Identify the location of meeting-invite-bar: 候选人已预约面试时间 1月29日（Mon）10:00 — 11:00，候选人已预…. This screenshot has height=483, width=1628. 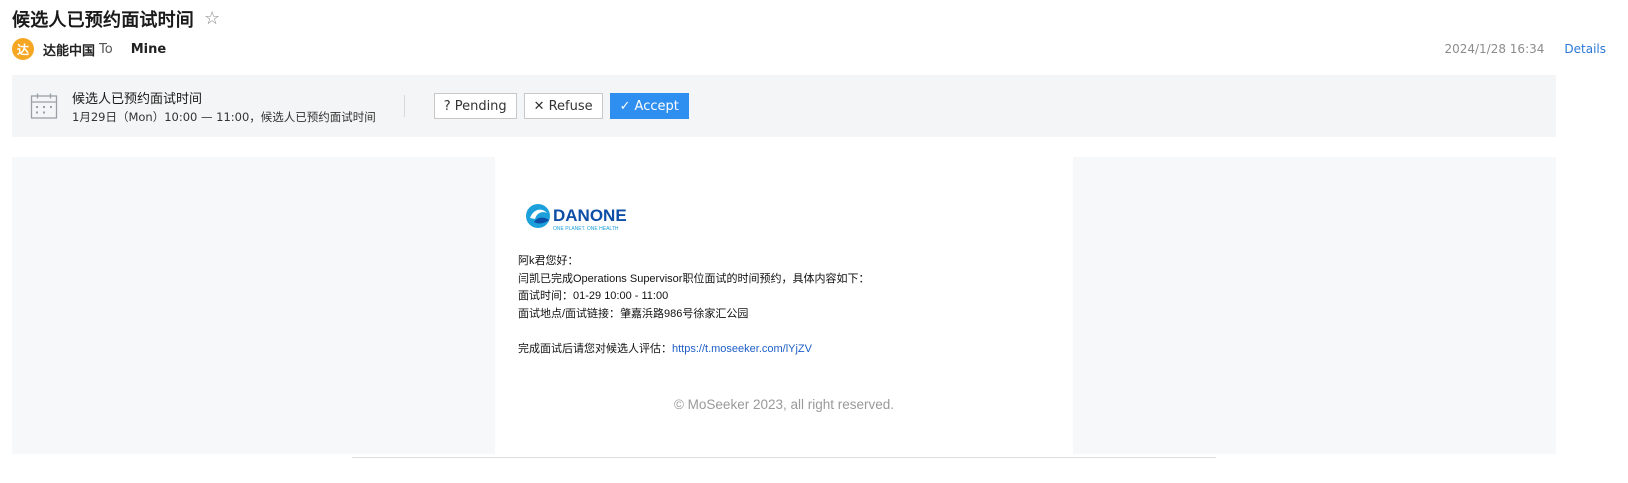
(784, 106).